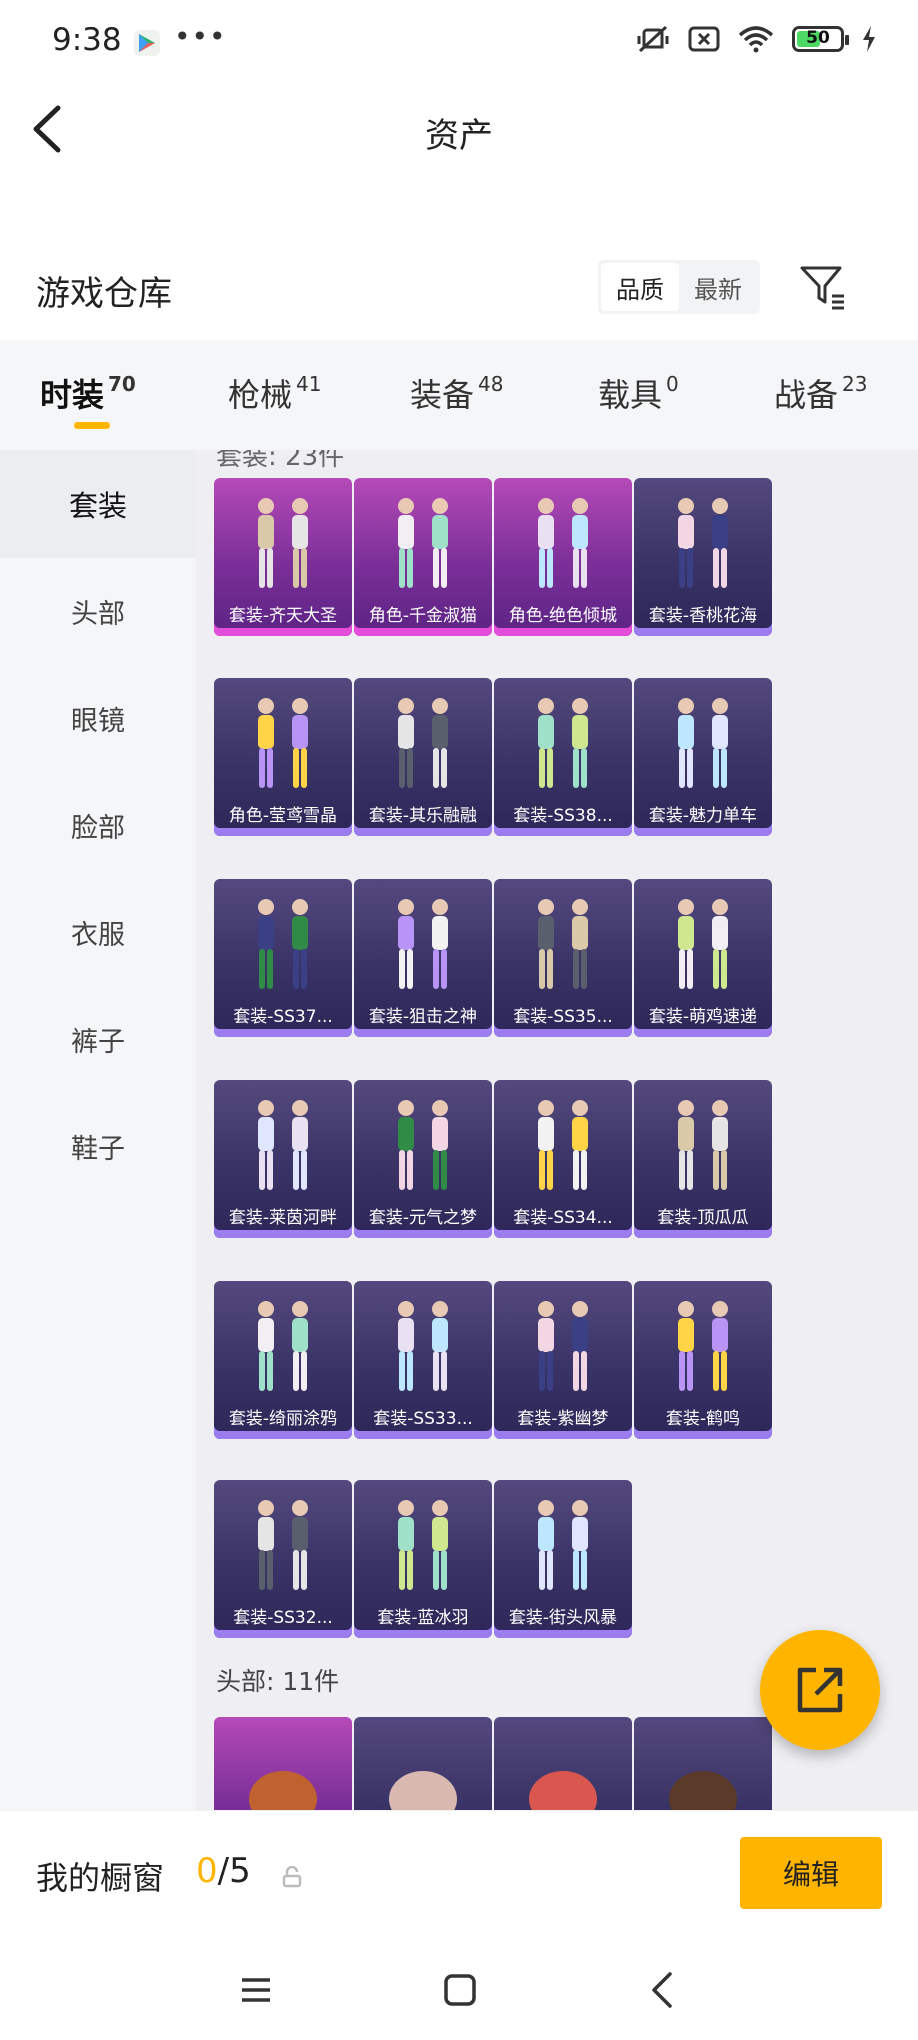 The image size is (918, 2040). I want to click on outfit-card: 套装-街头风暴, so click(563, 1559).